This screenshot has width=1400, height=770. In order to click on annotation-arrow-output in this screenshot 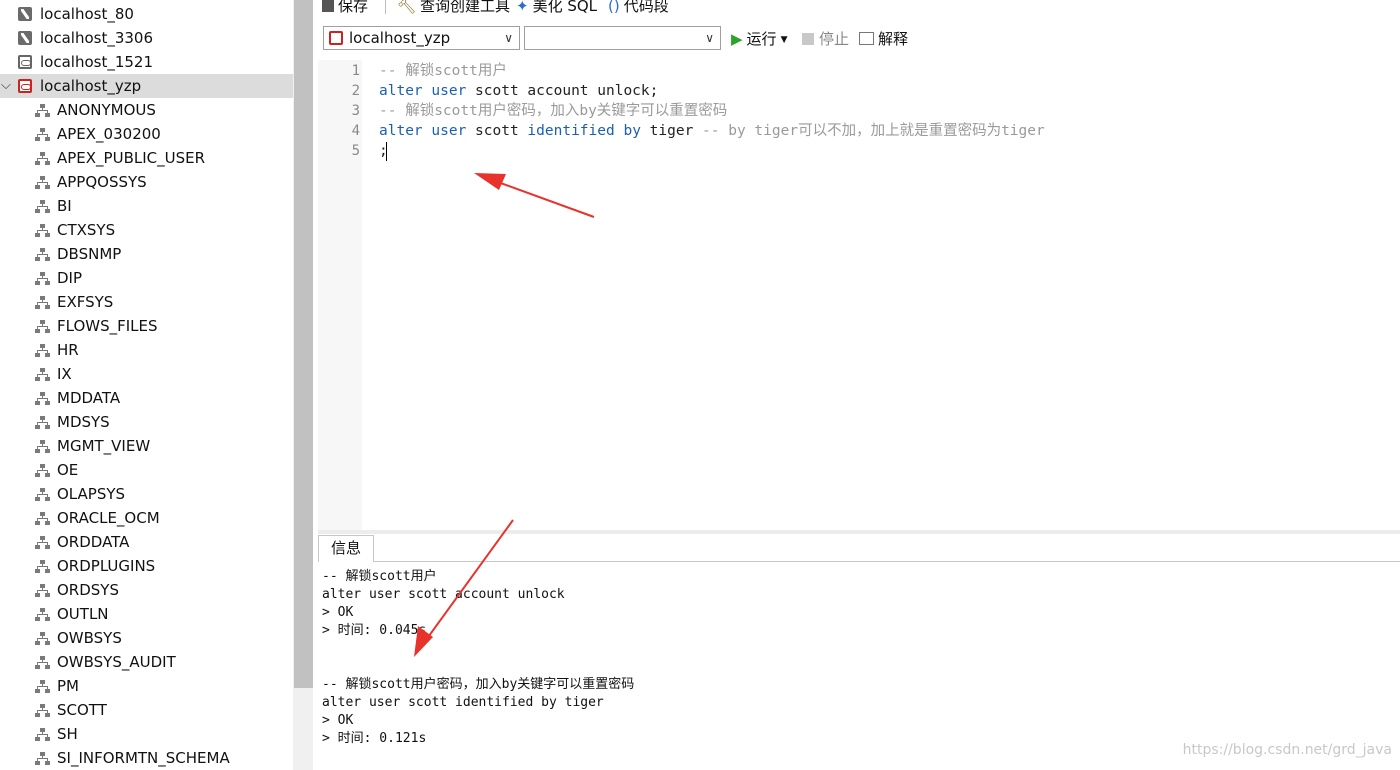, I will do `click(464, 588)`.